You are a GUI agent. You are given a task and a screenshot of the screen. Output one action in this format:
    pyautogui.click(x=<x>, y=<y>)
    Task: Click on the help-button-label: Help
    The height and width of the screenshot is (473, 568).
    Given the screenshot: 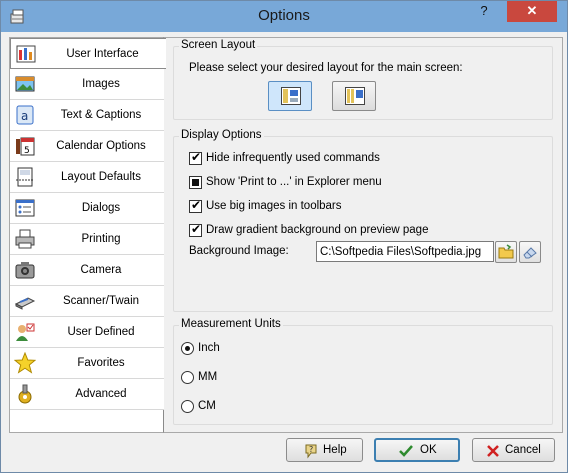 What is the action you would take?
    pyautogui.click(x=335, y=450)
    